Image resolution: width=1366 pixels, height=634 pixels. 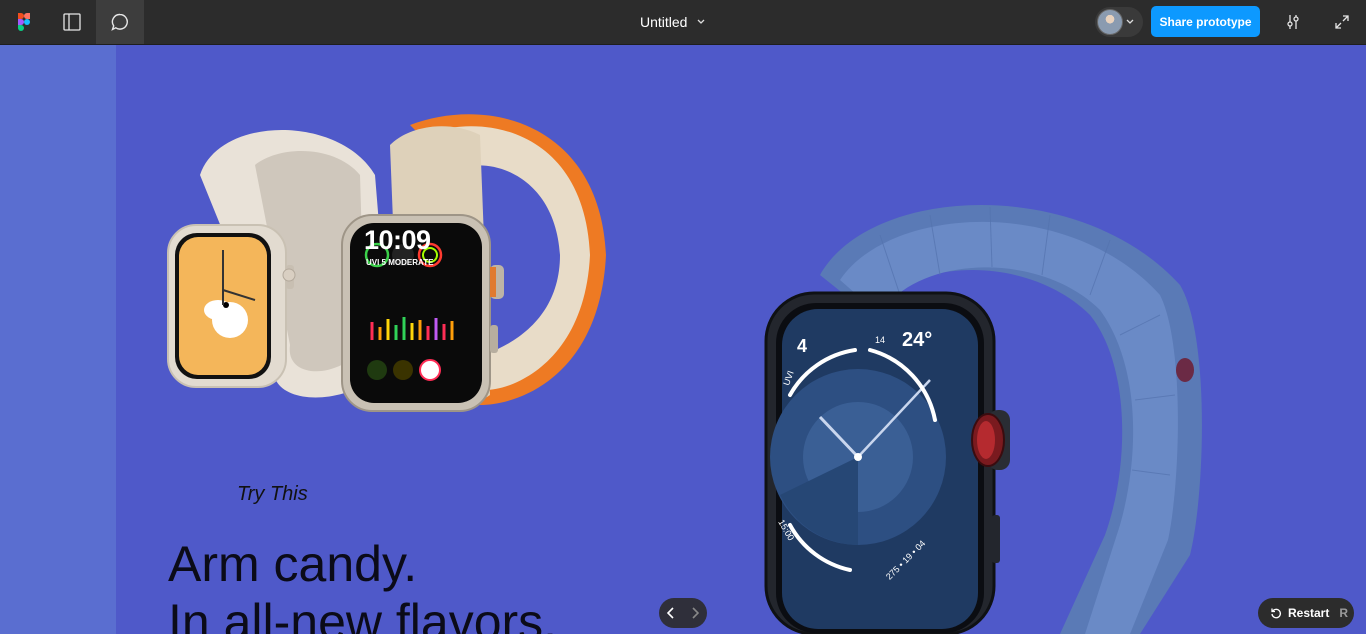 I want to click on sliders-icon, so click(x=1293, y=22).